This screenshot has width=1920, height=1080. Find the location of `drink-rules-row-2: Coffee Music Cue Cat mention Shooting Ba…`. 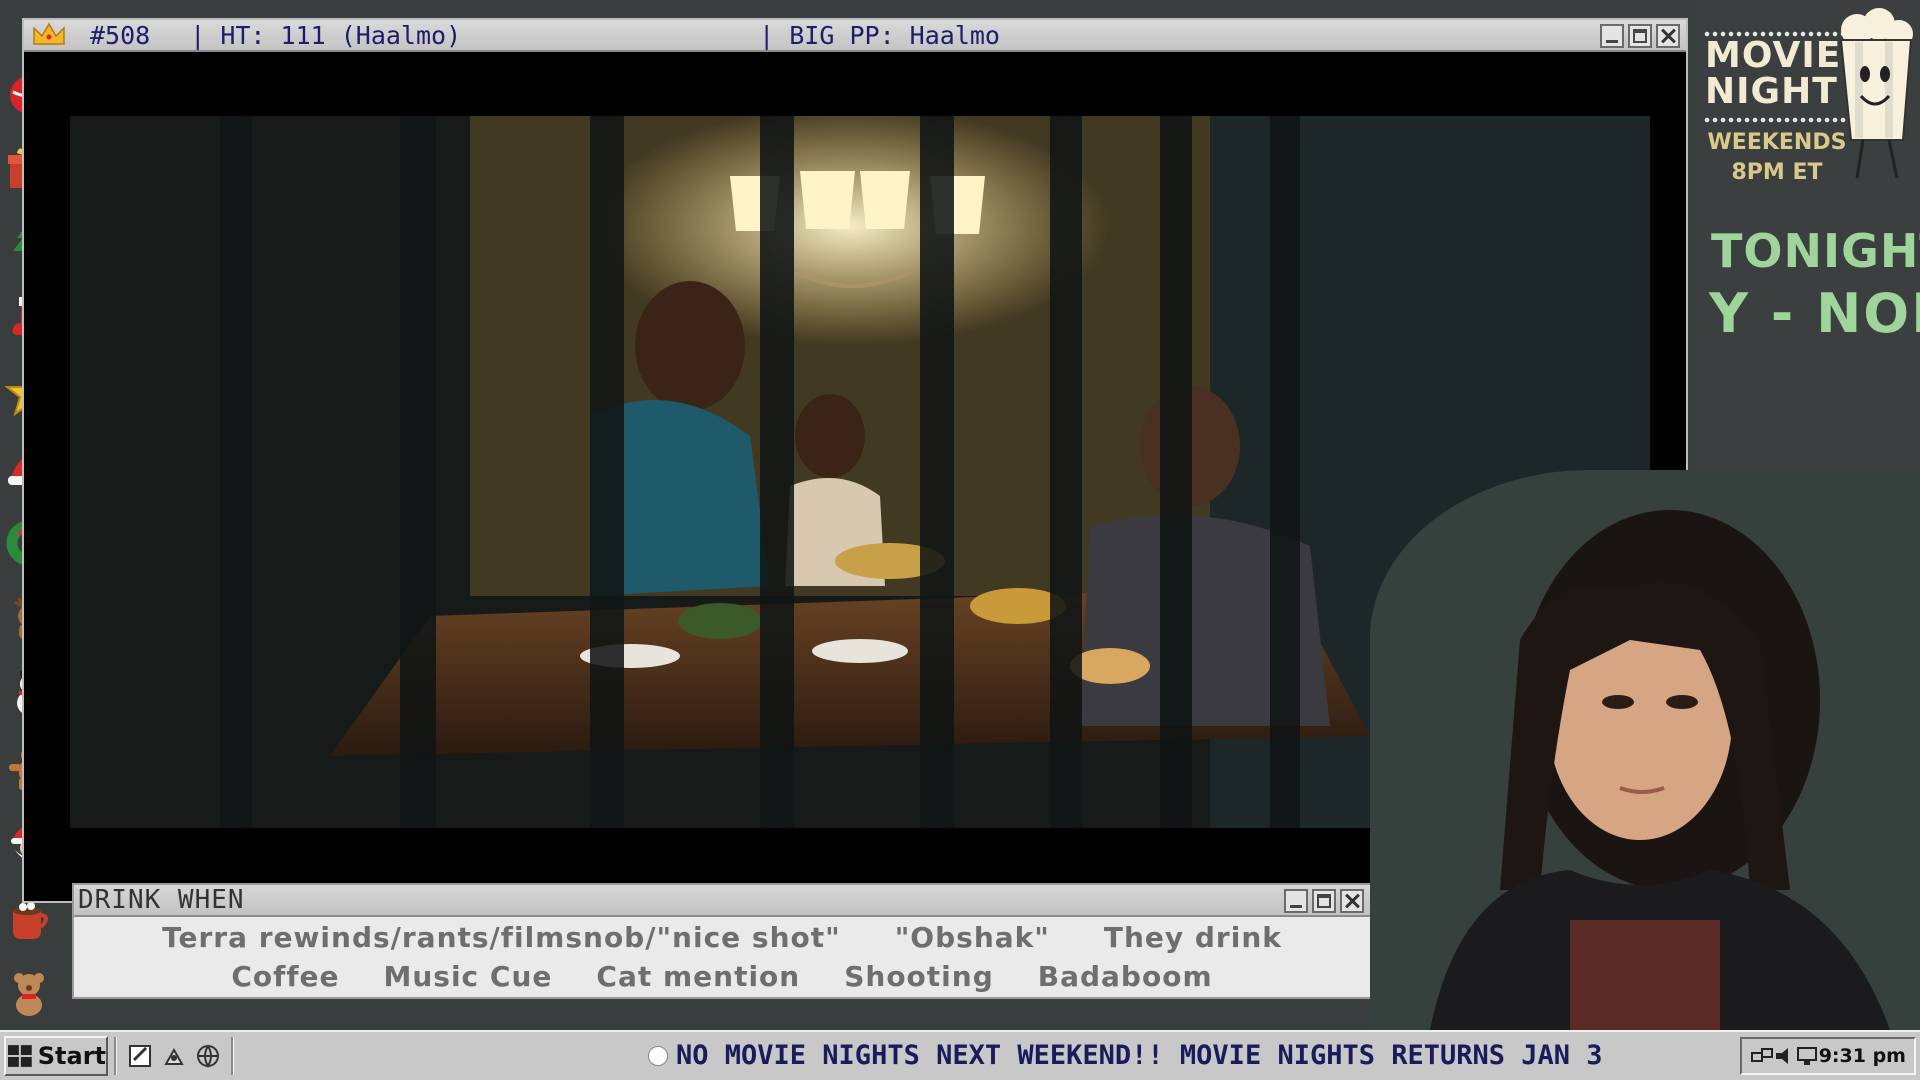

drink-rules-row-2: Coffee Music Cue Cat mention Shooting Ba… is located at coordinates (722, 976).